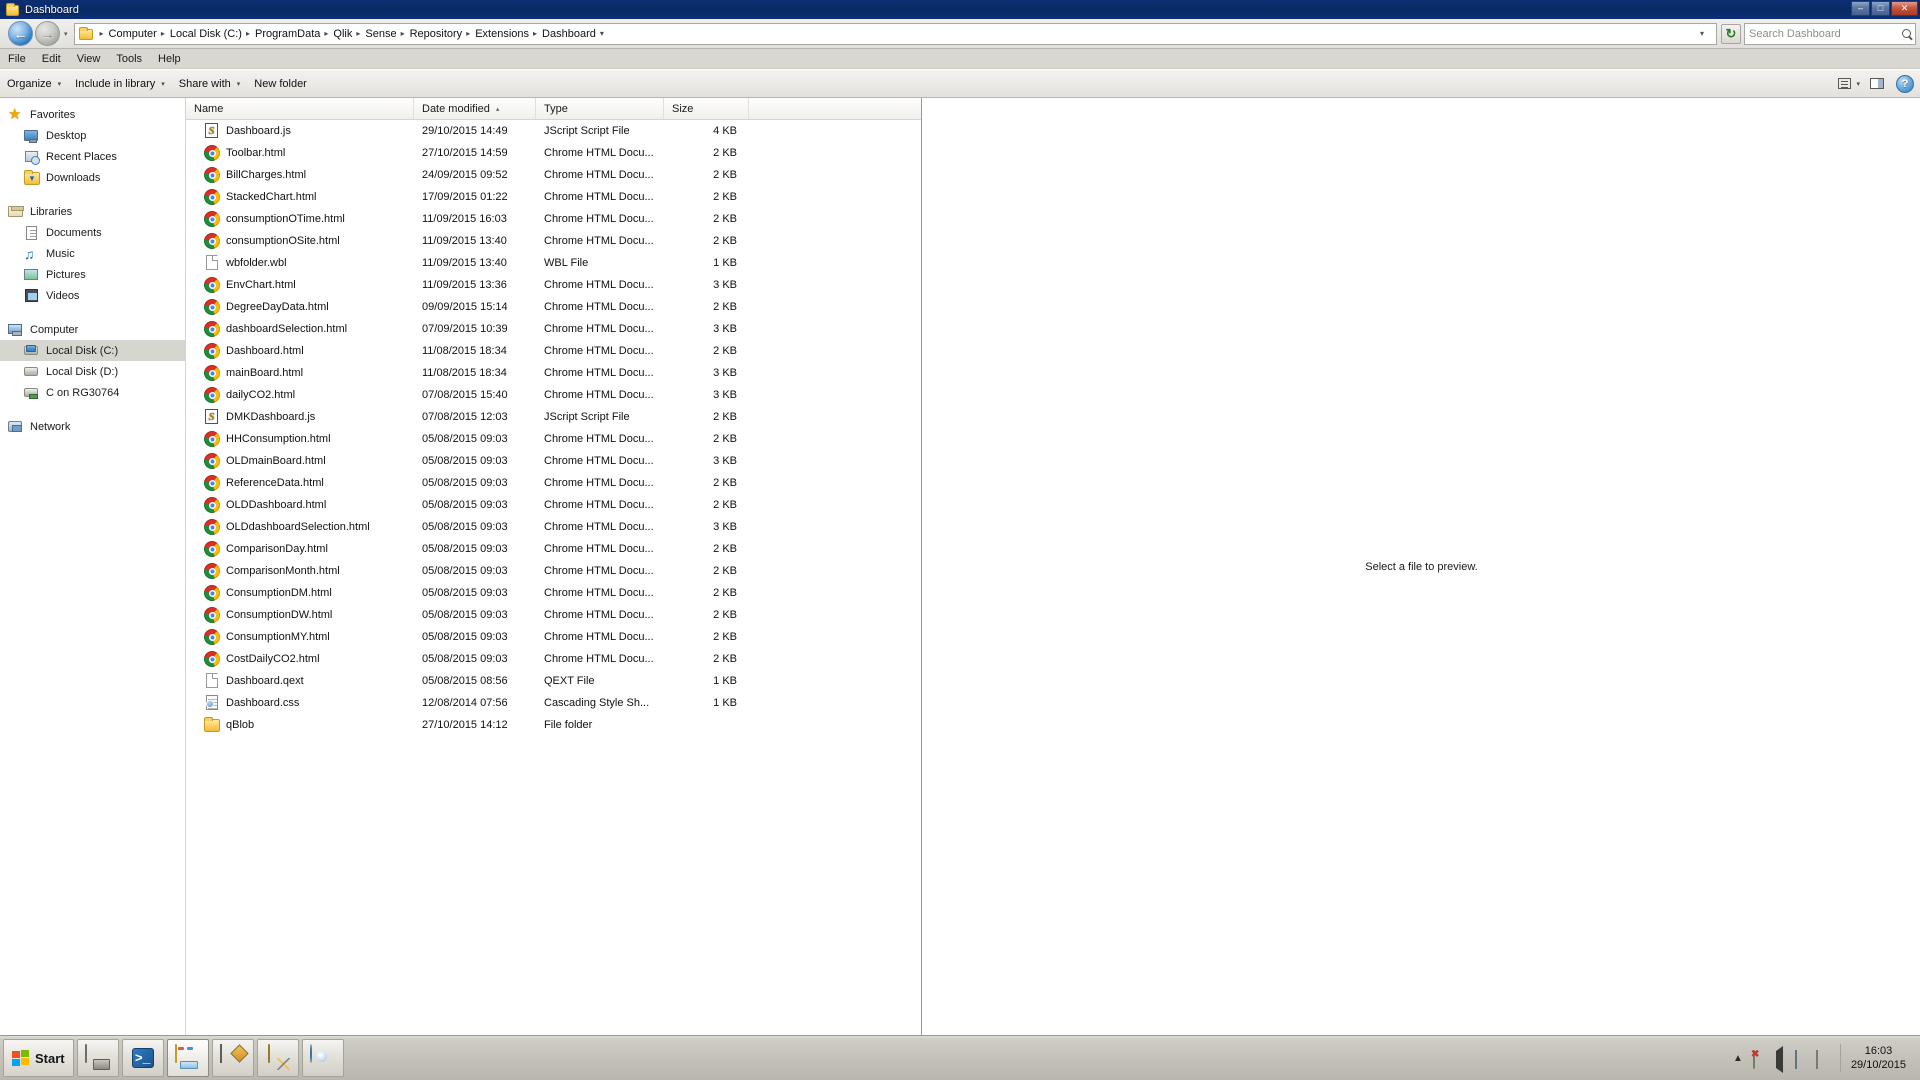 This screenshot has width=1920, height=1080. I want to click on sidebar-item-documents: Documents, so click(92, 232).